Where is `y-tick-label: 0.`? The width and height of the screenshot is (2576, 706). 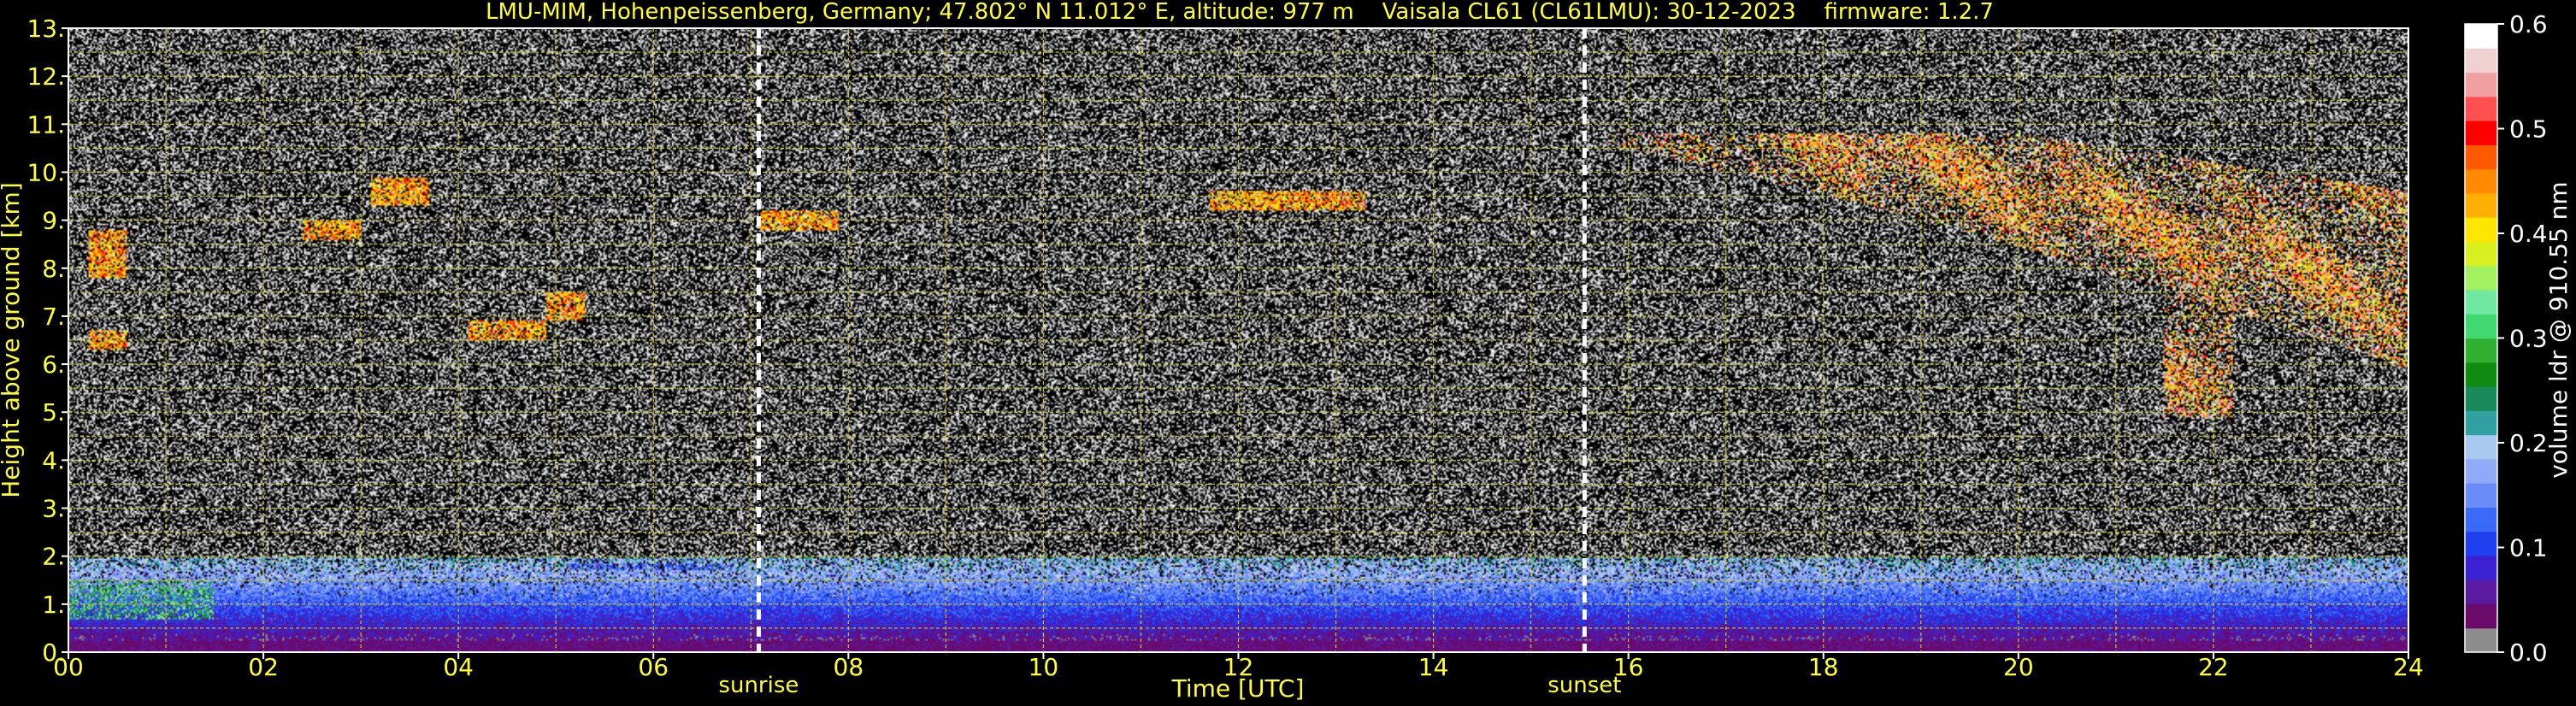
y-tick-label: 0. is located at coordinates (53, 652).